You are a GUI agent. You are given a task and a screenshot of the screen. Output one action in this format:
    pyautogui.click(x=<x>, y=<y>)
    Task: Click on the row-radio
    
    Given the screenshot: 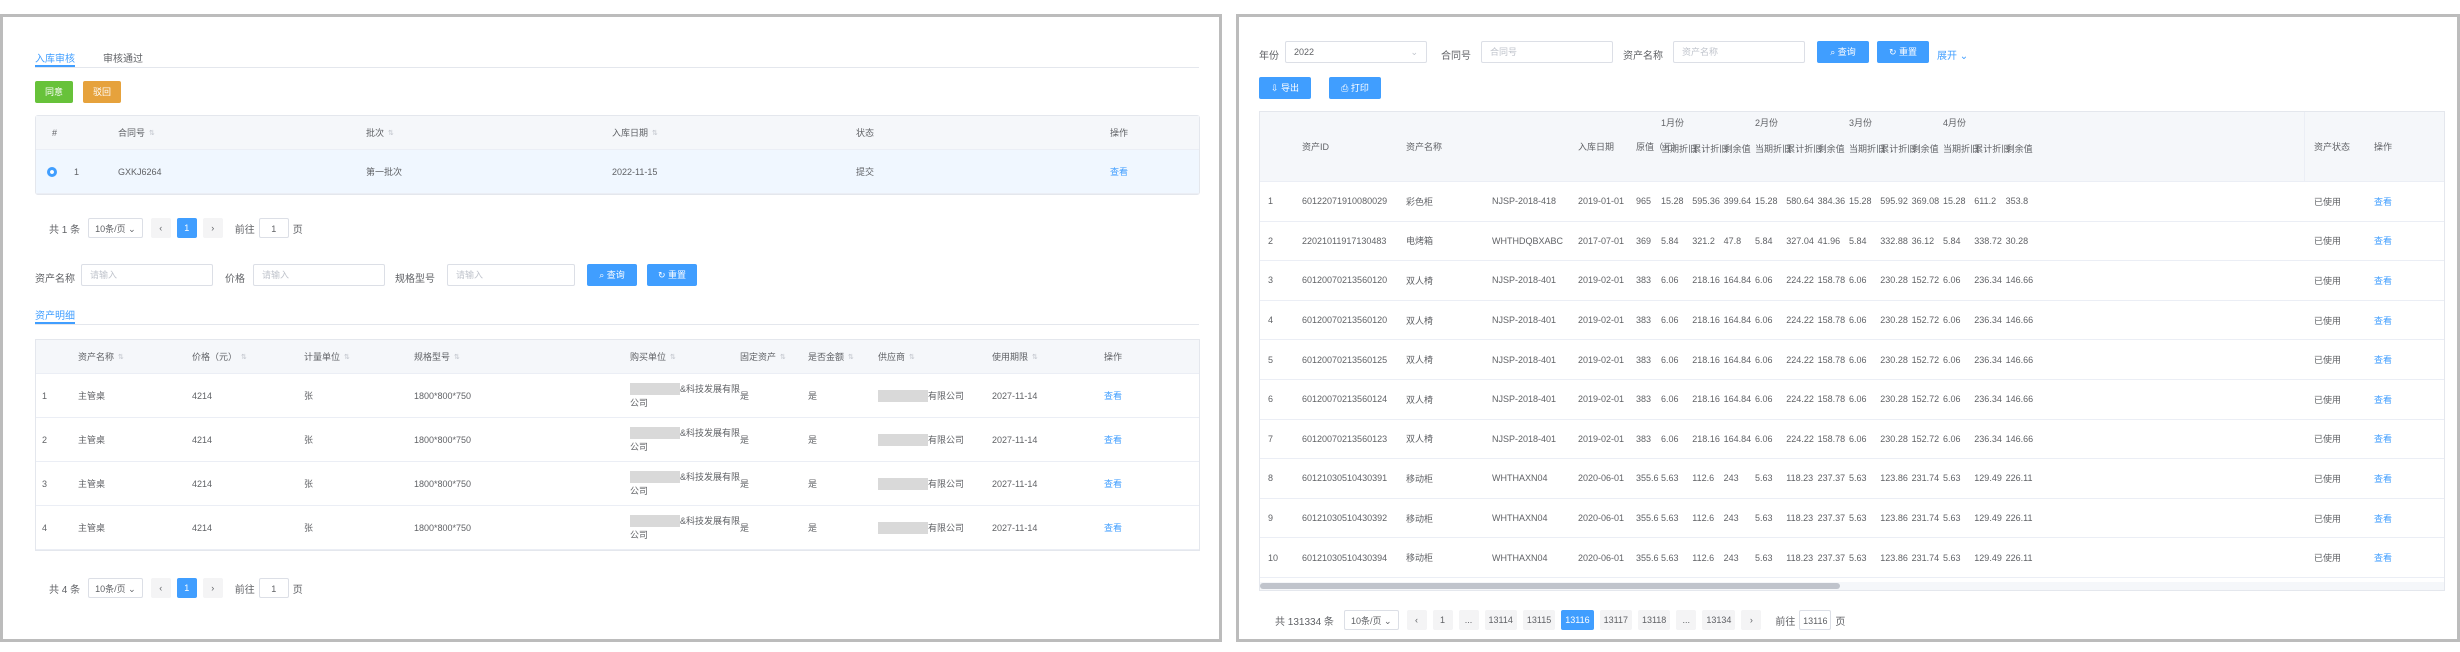 What is the action you would take?
    pyautogui.click(x=52, y=171)
    